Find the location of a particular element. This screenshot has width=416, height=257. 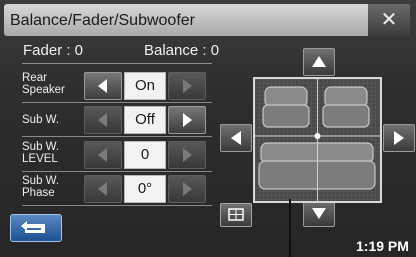

balance-right-button is located at coordinates (399, 138).